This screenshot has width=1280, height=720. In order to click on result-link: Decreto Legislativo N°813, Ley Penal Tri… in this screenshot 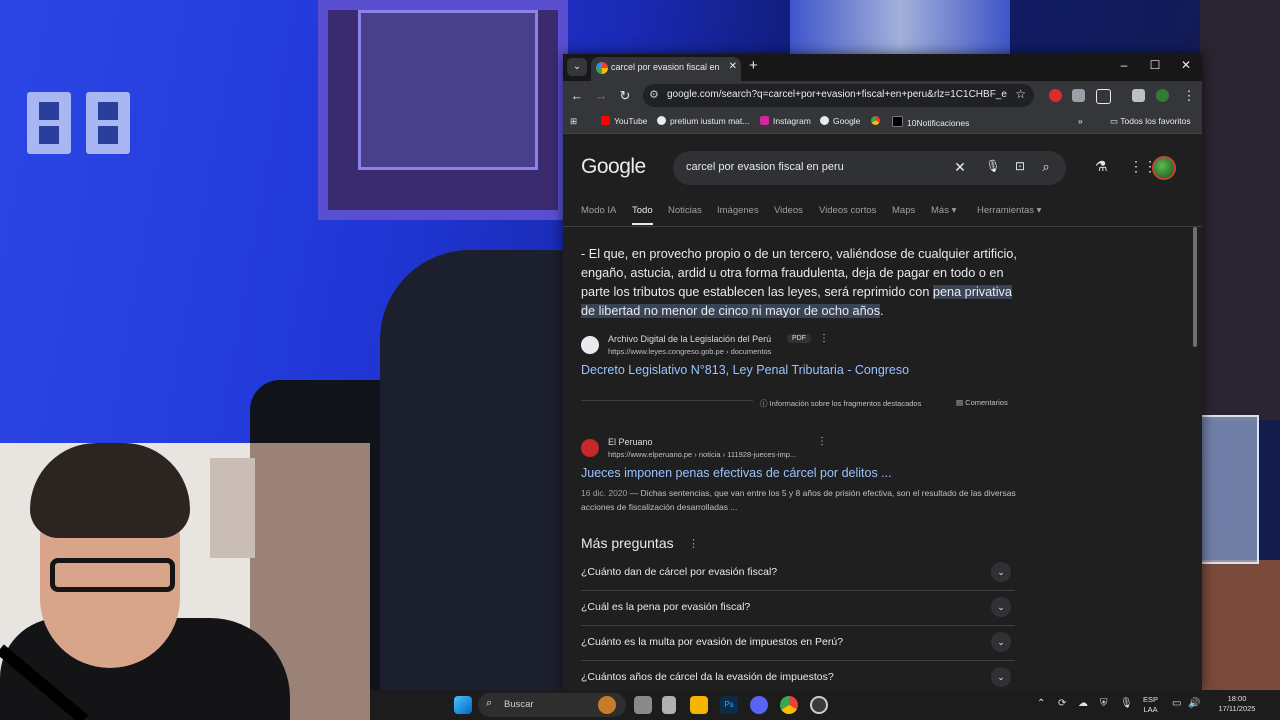, I will do `click(745, 370)`.